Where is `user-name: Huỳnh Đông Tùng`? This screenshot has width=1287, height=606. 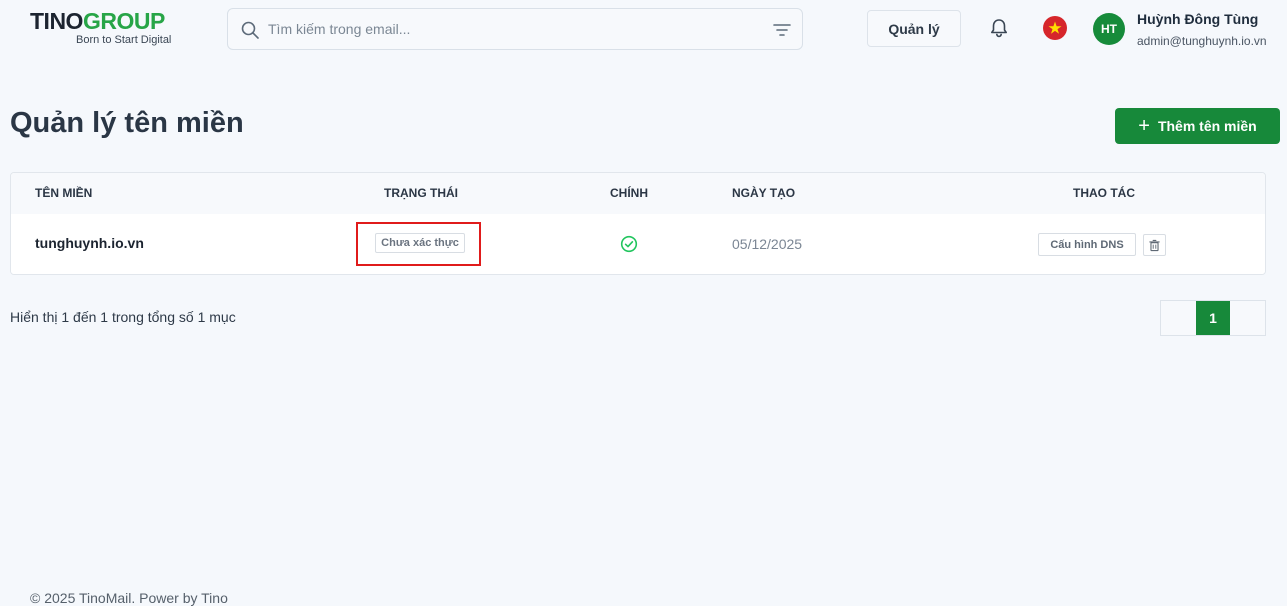 user-name: Huỳnh Đông Tùng is located at coordinates (1198, 19).